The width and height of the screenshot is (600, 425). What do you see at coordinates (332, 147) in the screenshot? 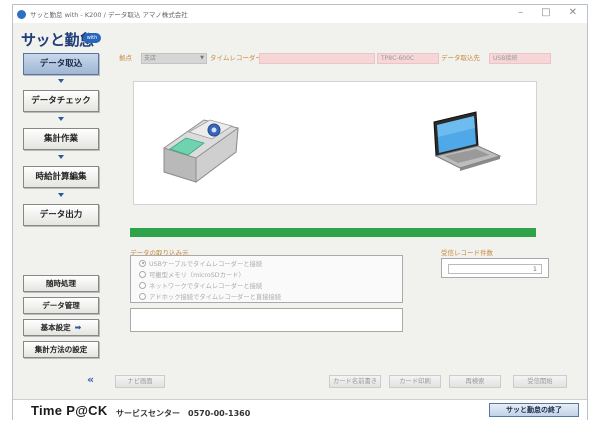
I see `illustration-svg` at bounding box center [332, 147].